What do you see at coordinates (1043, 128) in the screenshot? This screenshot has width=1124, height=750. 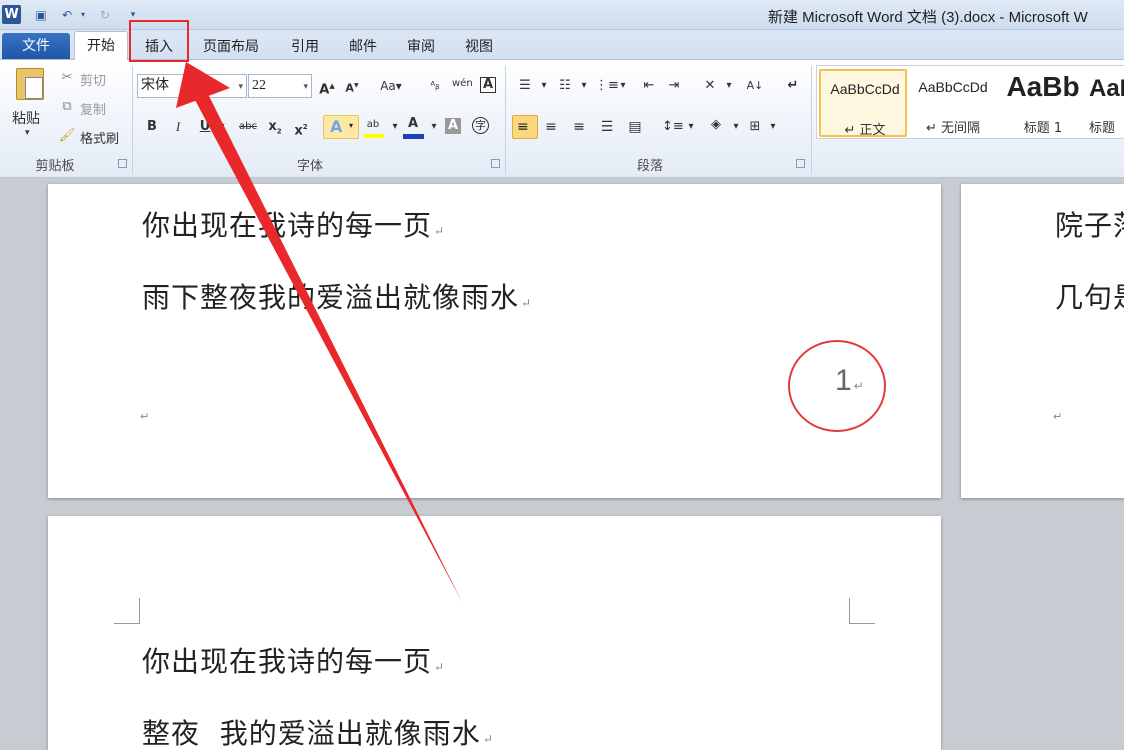 I see `style-heading-1-name: 标题 1` at bounding box center [1043, 128].